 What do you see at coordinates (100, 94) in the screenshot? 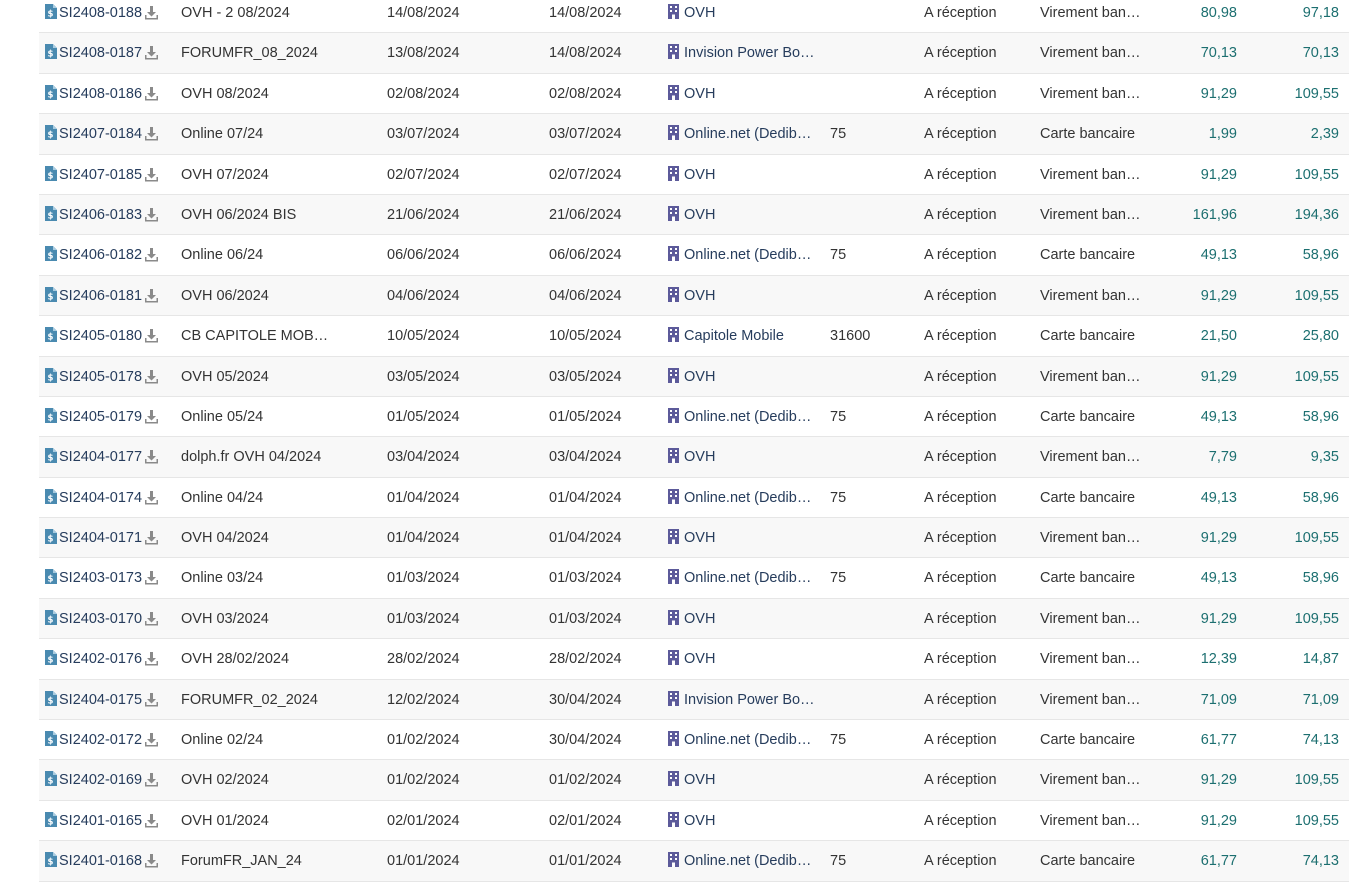
I see `invoice-ref-link: SI2408-0186` at bounding box center [100, 94].